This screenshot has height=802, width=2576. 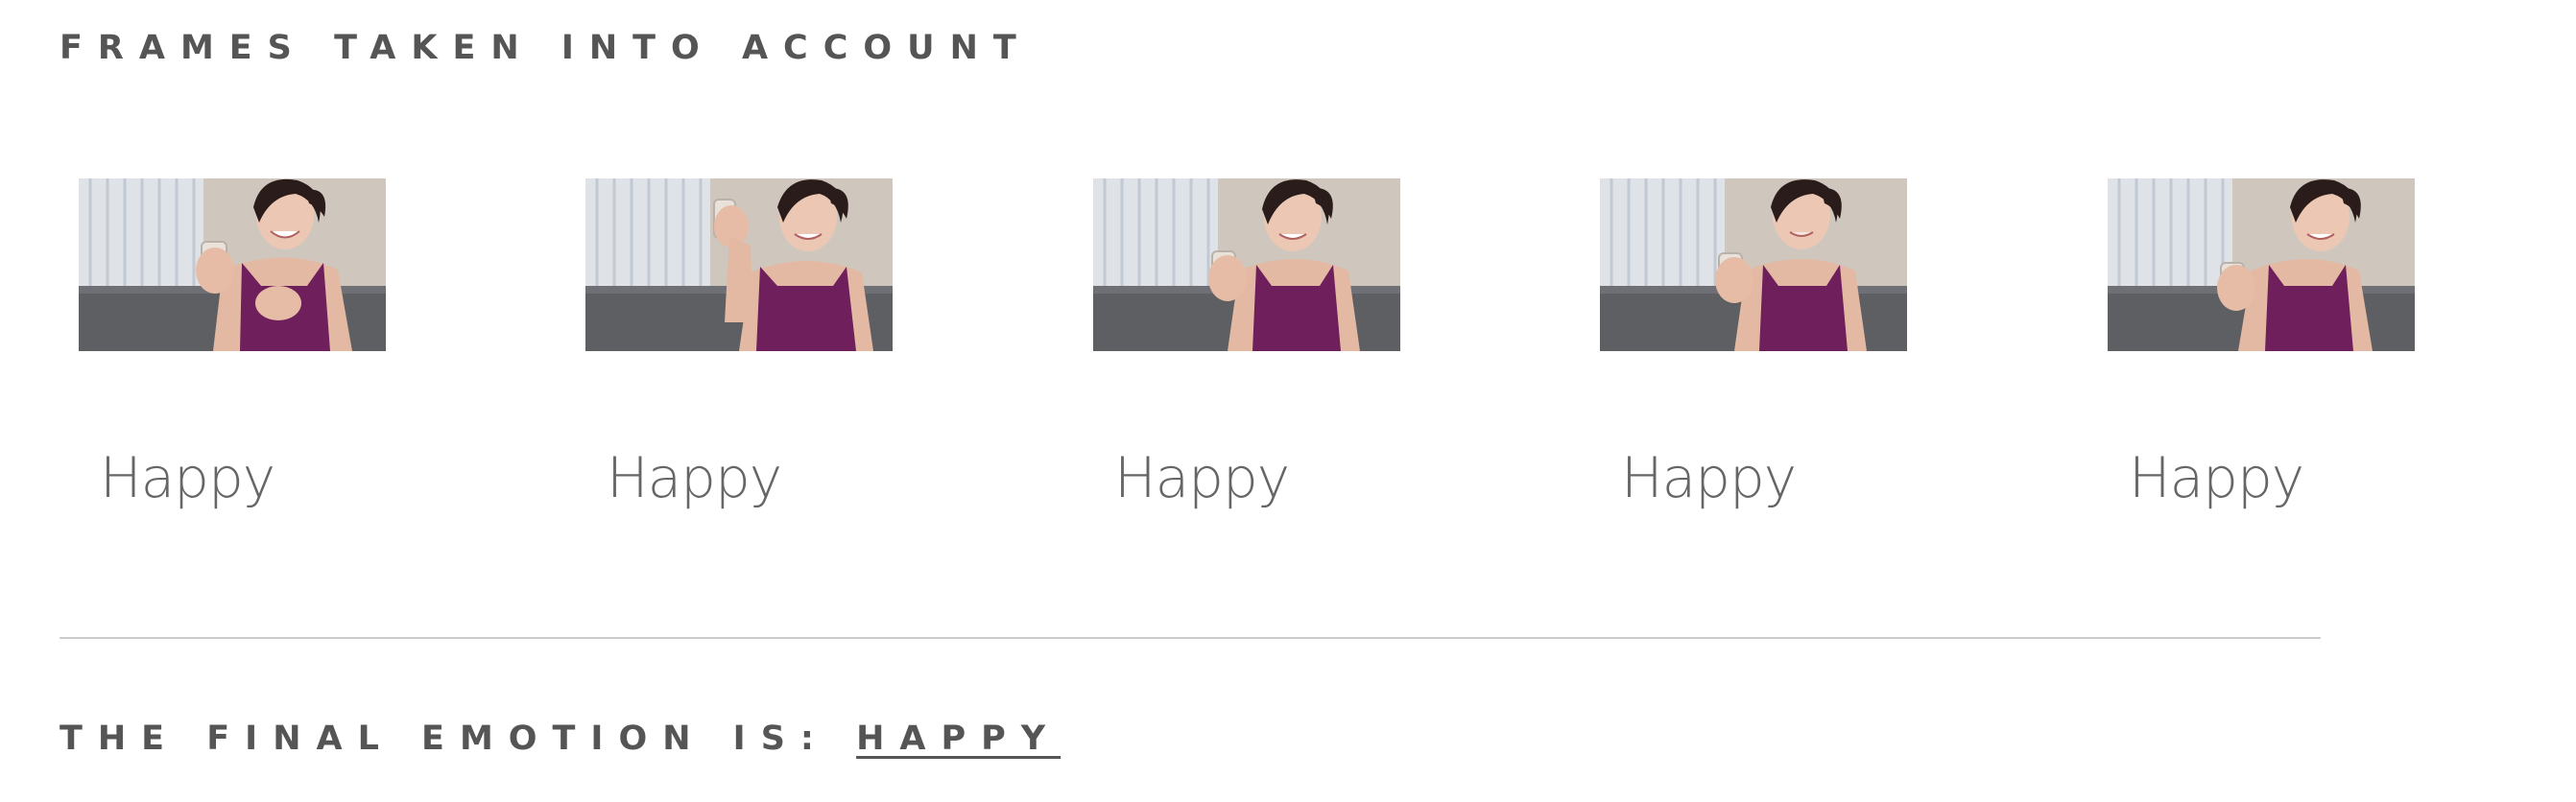 What do you see at coordinates (458, 738) in the screenshot?
I see `final-emotion-prefix: THE FINAL EMOTION IS:` at bounding box center [458, 738].